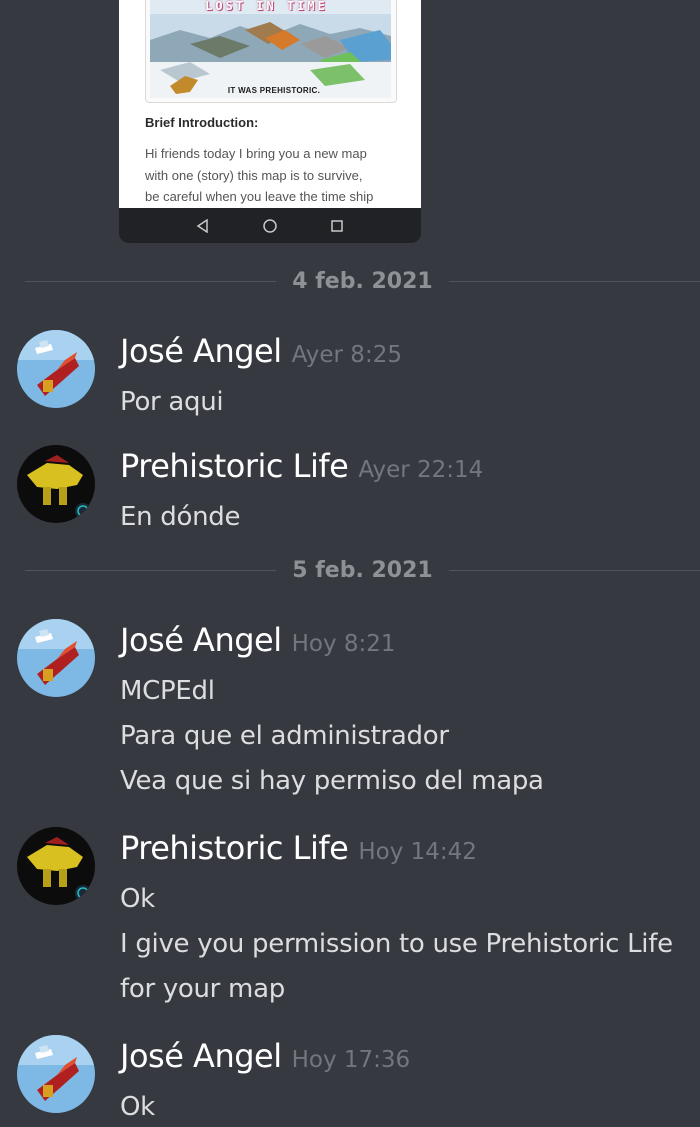 This screenshot has height=1127, width=700. I want to click on date-label: 5 feb. 2021, so click(362, 570).